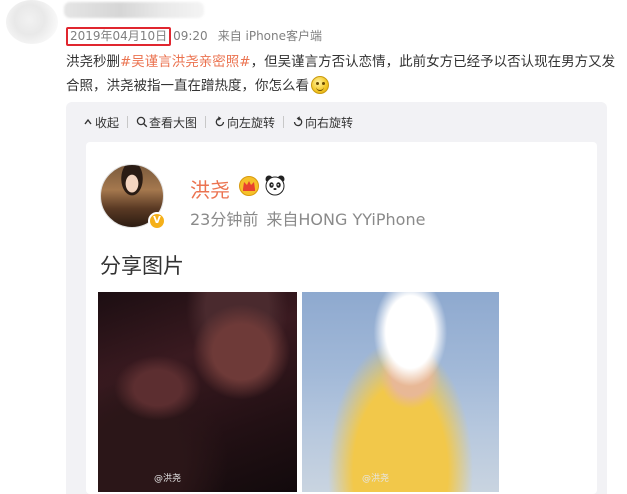 This screenshot has width=627, height=494. I want to click on avatar, so click(32, 22).